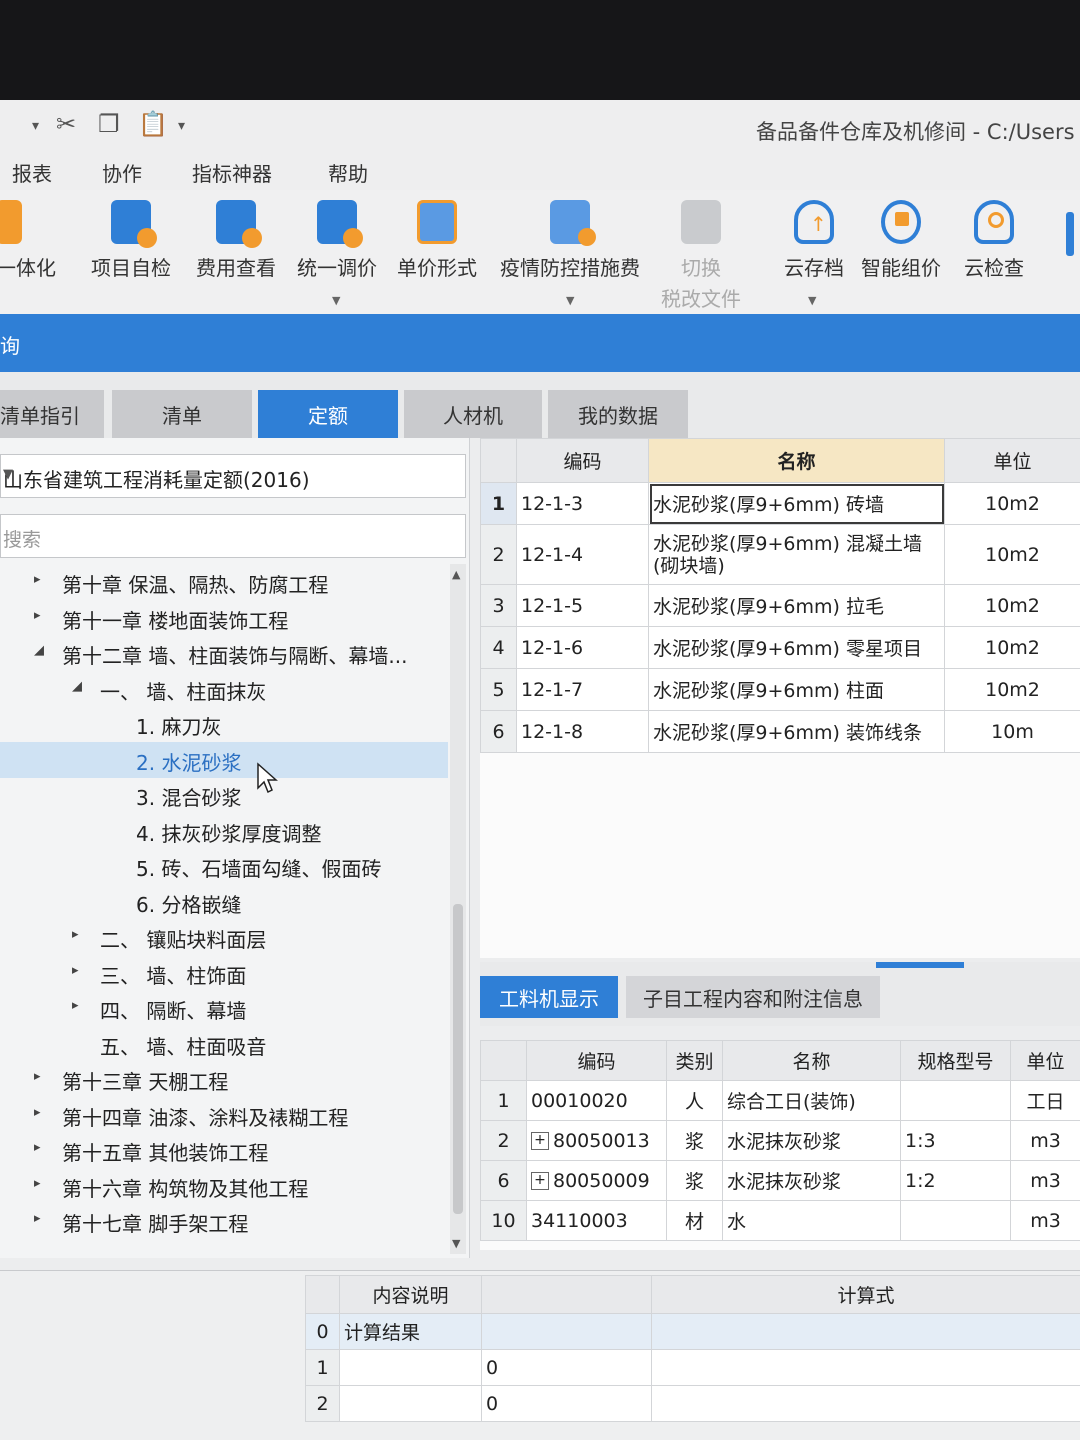  What do you see at coordinates (410, 1331) in the screenshot?
I see `calc-description: 计算结果` at bounding box center [410, 1331].